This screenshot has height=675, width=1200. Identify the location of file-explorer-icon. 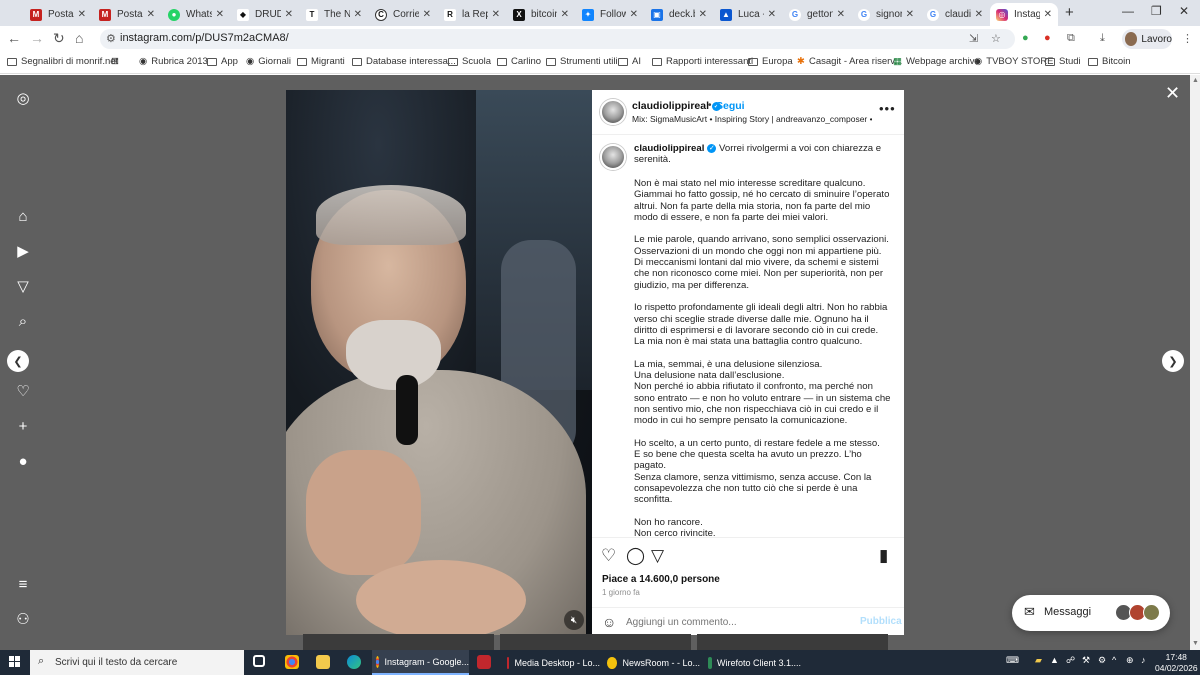
(323, 662).